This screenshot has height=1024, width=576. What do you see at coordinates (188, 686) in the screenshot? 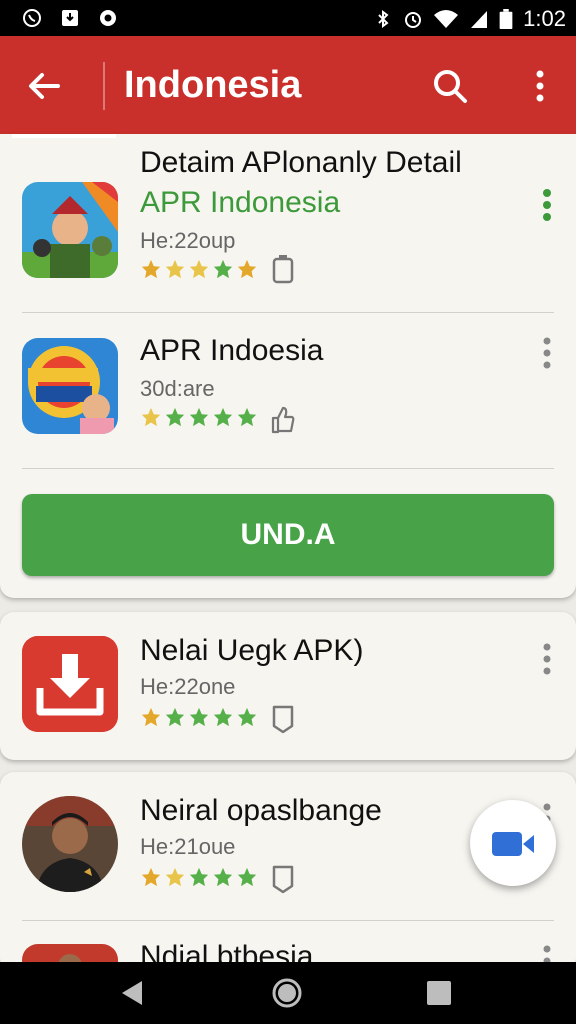
I see `app-subtitle: He:22one` at bounding box center [188, 686].